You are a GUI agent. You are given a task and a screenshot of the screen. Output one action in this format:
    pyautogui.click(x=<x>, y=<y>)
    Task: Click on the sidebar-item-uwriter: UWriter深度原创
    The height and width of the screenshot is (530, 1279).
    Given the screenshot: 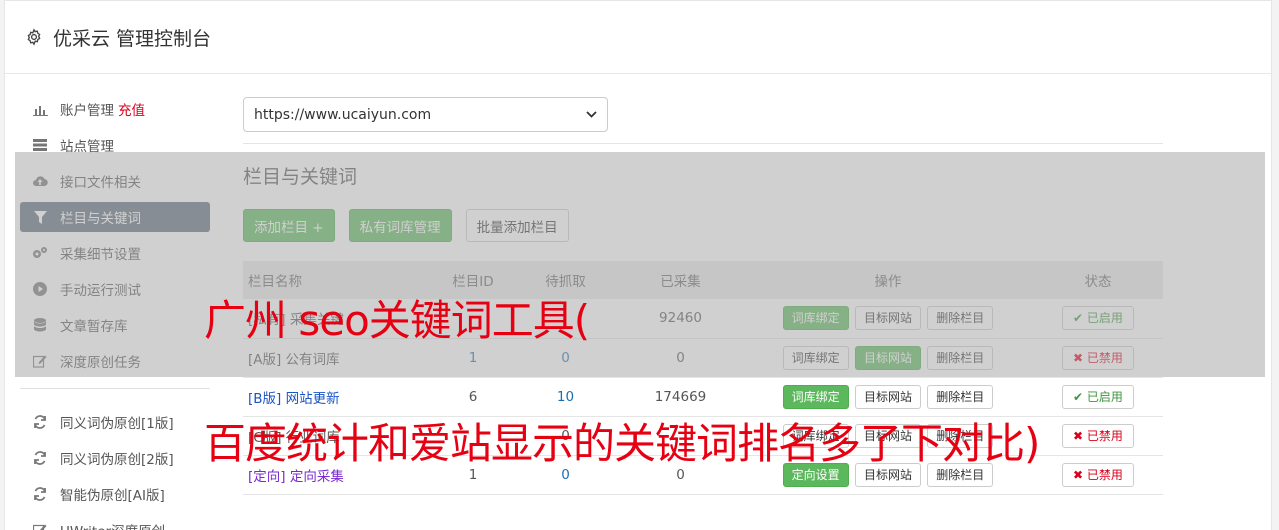 What is the action you would take?
    pyautogui.click(x=115, y=522)
    